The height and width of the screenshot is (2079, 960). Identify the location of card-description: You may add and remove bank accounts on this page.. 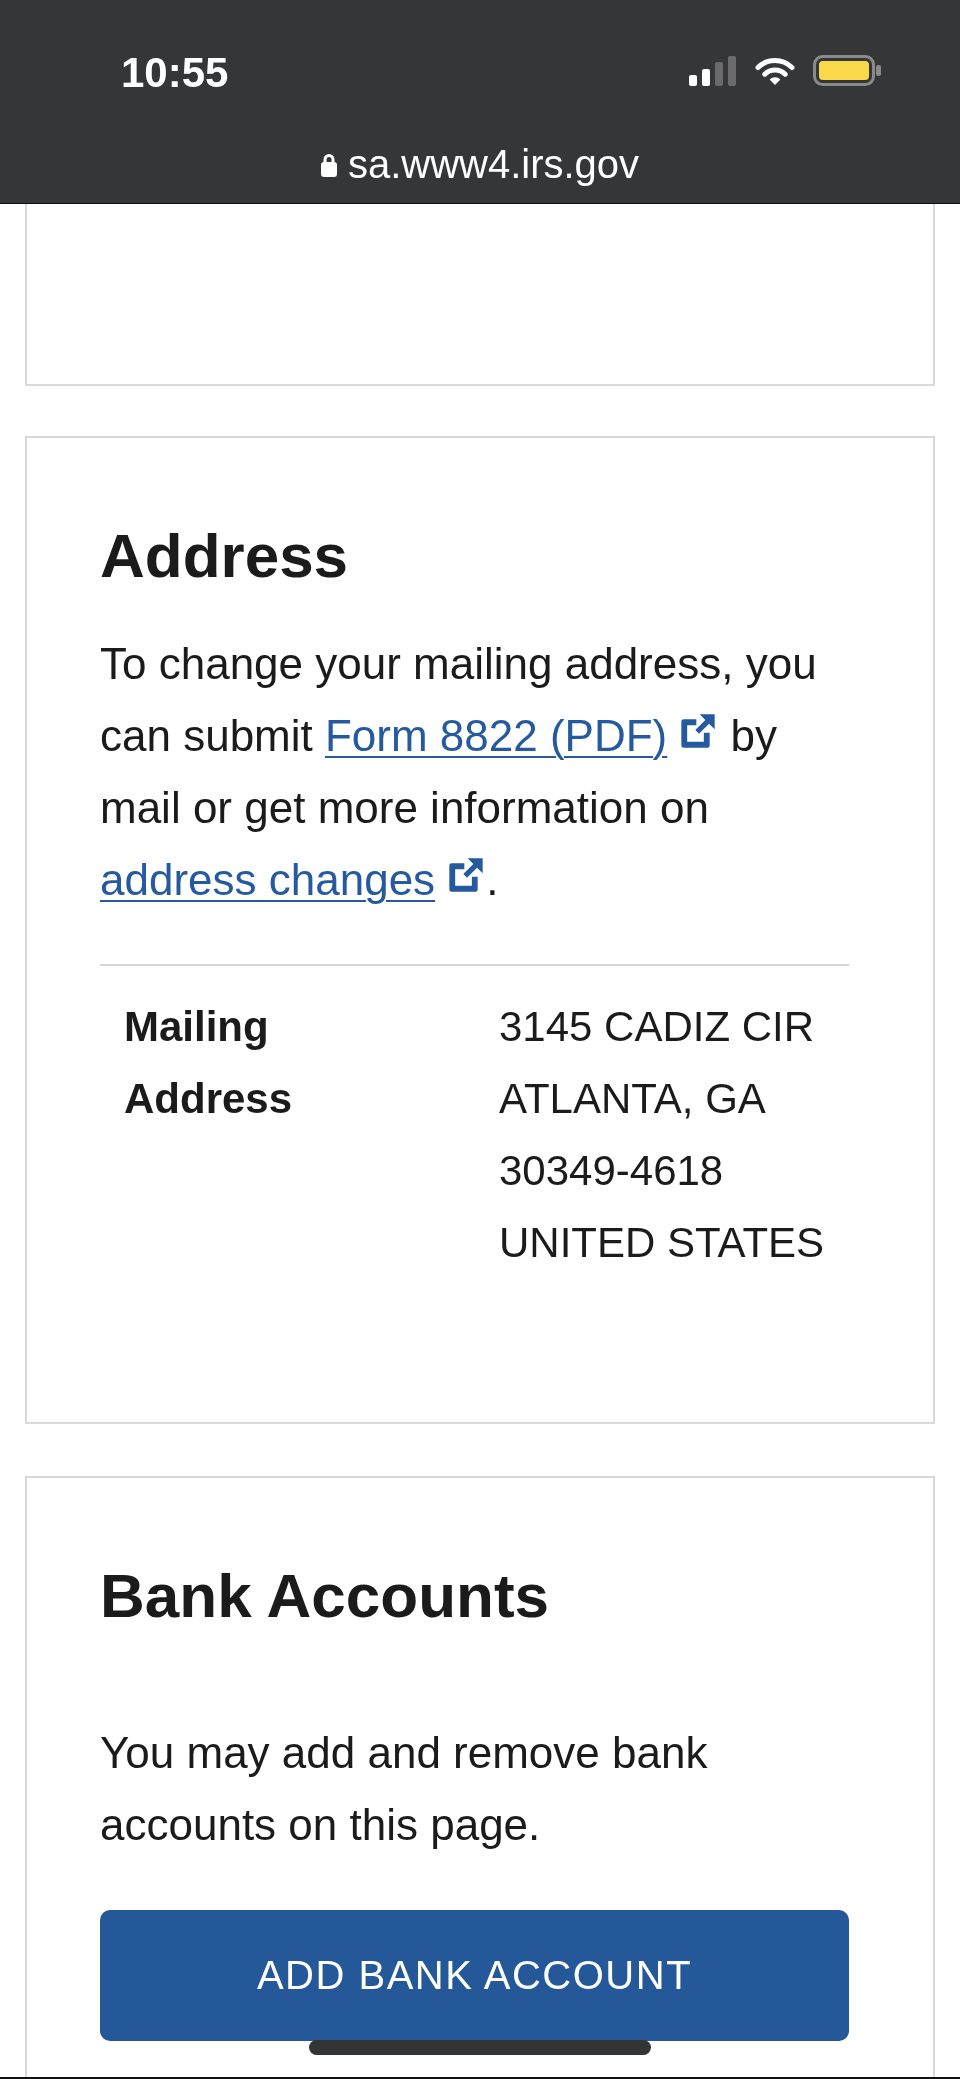
(404, 1789).